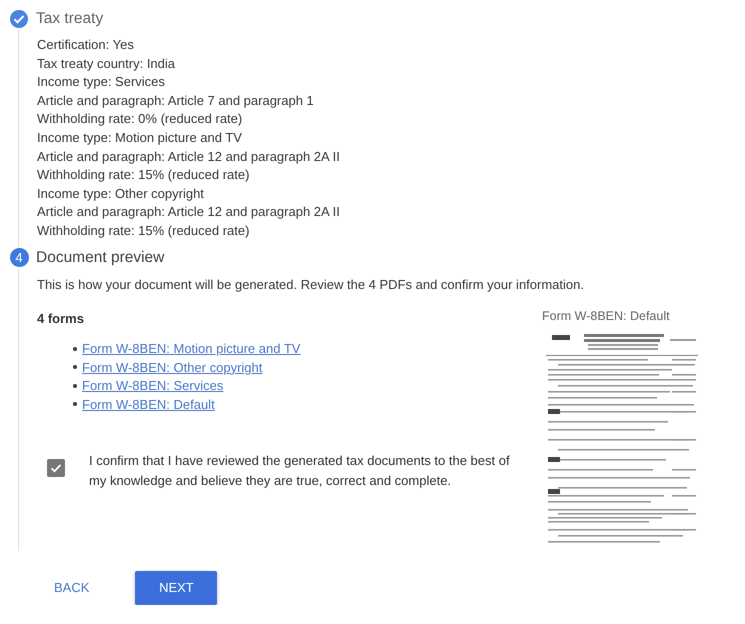  I want to click on step-number: 4, so click(19, 258).